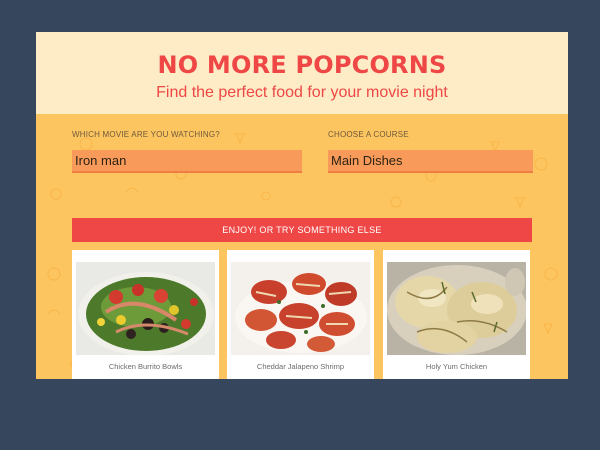  What do you see at coordinates (368, 134) in the screenshot?
I see `course-label: CHOOSE A COURSE` at bounding box center [368, 134].